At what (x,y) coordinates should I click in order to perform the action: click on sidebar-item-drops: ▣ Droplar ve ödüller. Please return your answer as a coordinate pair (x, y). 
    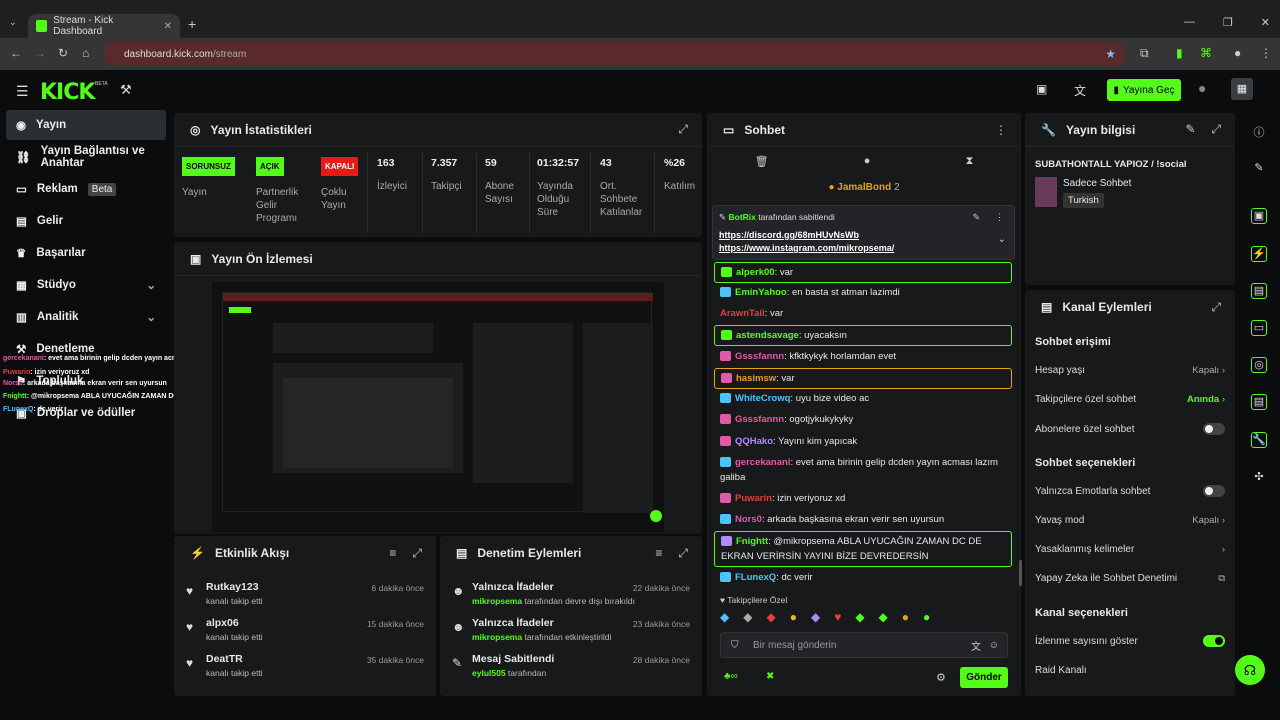
    Looking at the image, I should click on (86, 413).